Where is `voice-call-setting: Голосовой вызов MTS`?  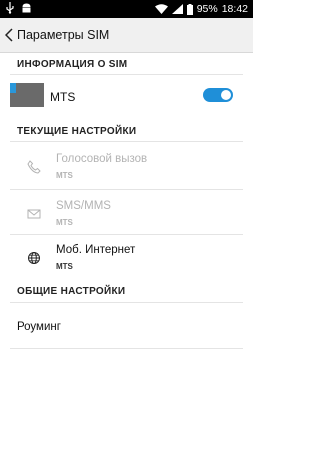
voice-call-setting: Голосовой вызов MTS is located at coordinates (126, 168).